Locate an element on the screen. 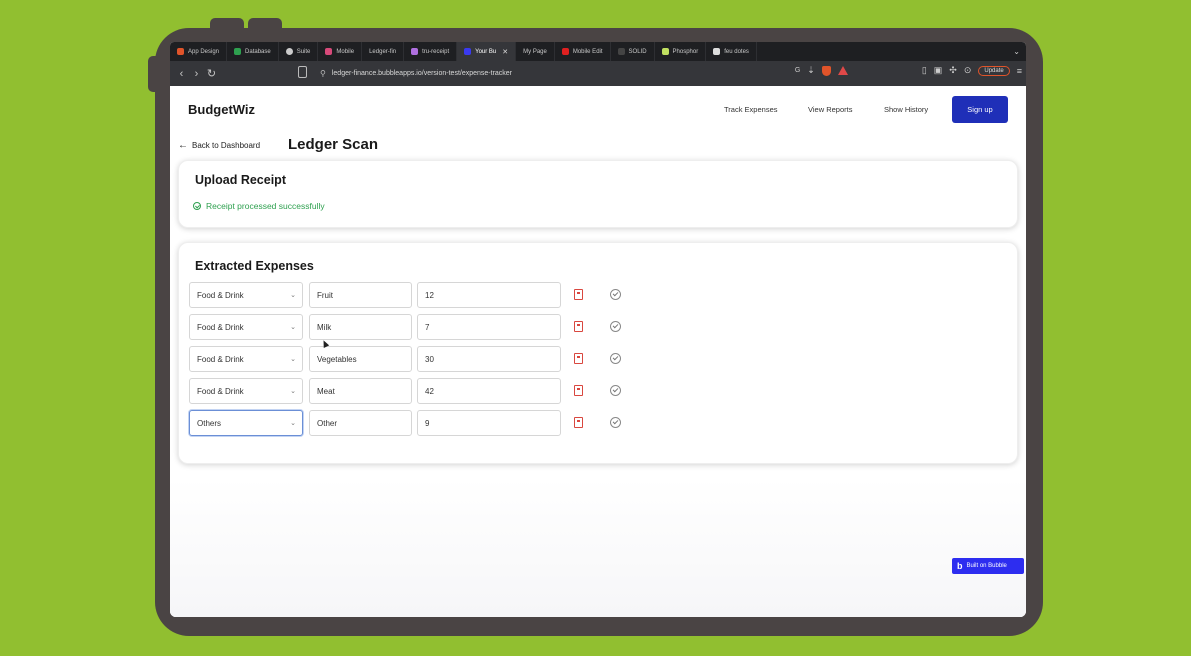 The height and width of the screenshot is (656, 1191). tab-label: Ledger-fin is located at coordinates (383, 51).